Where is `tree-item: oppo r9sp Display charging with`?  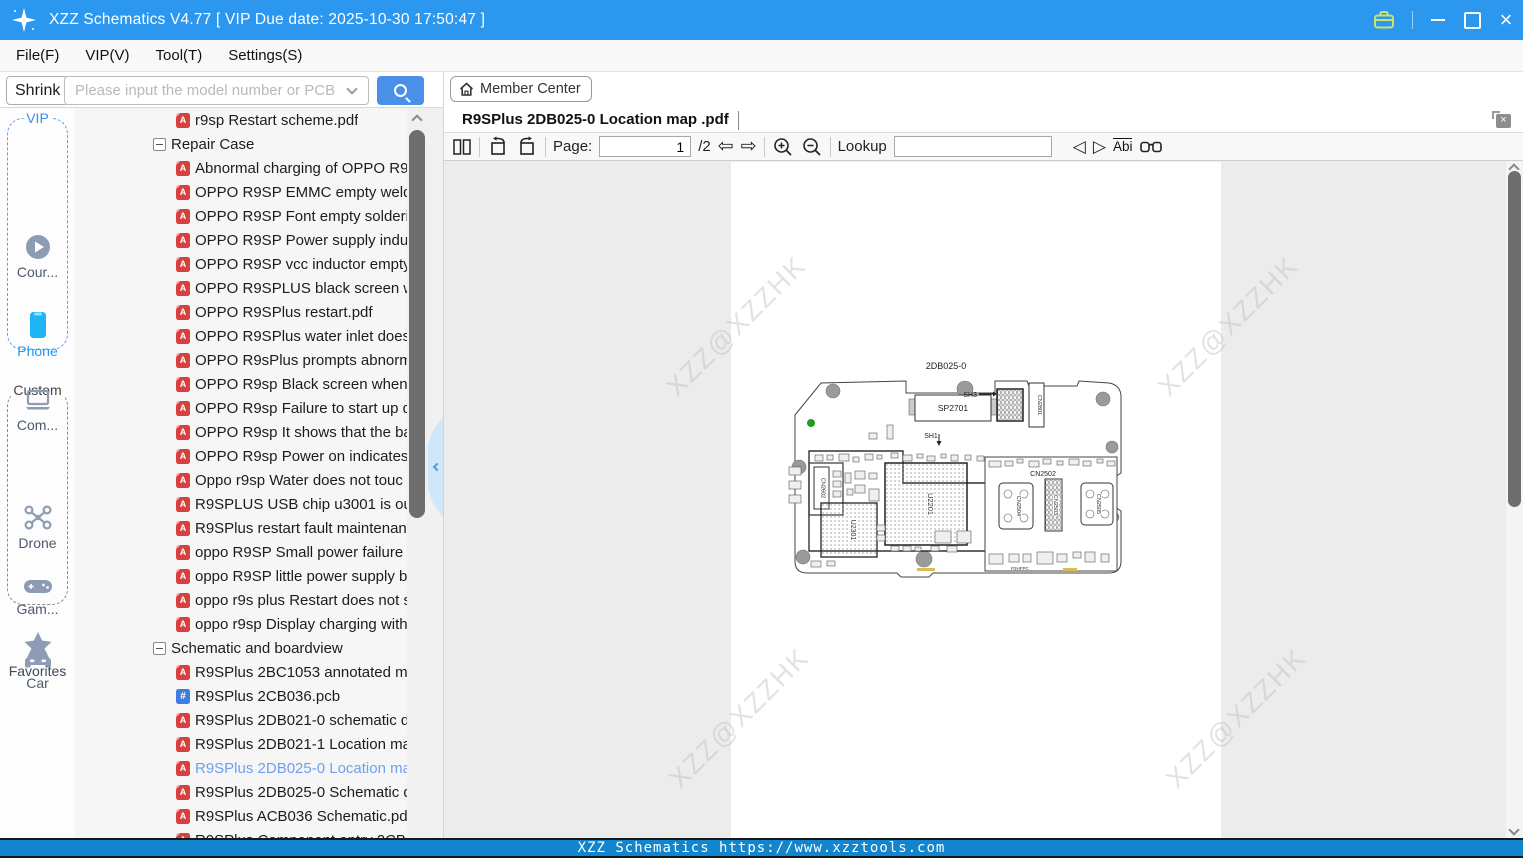 tree-item: oppo r9sp Display charging with is located at coordinates (251, 624).